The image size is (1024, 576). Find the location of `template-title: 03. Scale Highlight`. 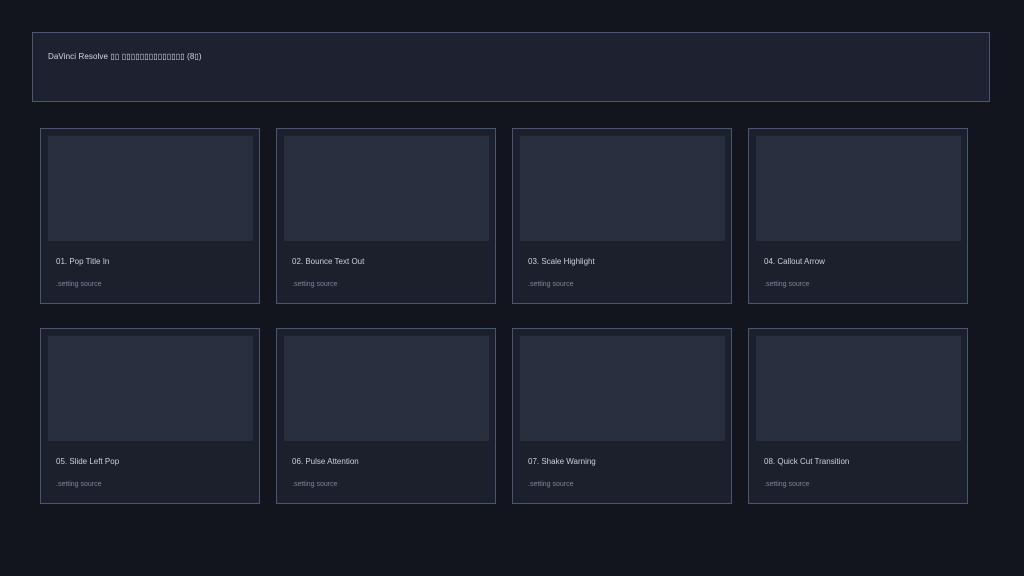

template-title: 03. Scale Highlight is located at coordinates (561, 261).